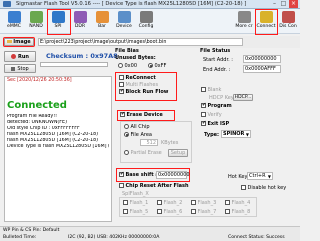  I want to click on ddr-button: DDR, so click(80, 21).